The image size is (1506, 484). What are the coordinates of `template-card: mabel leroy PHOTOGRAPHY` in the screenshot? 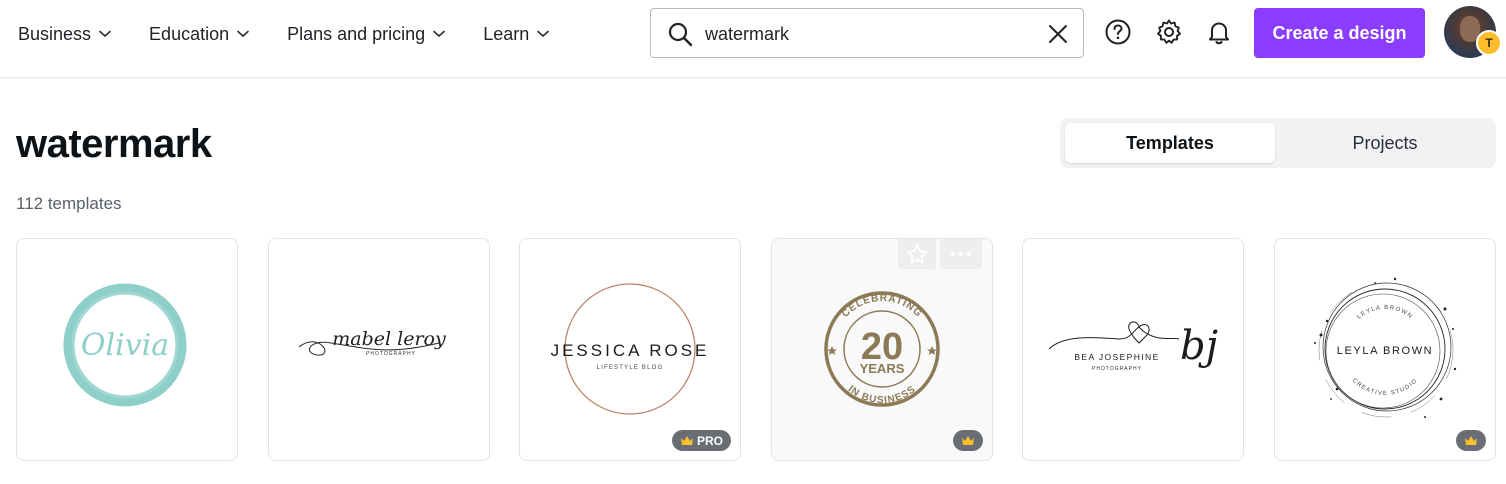 It's located at (379, 349).